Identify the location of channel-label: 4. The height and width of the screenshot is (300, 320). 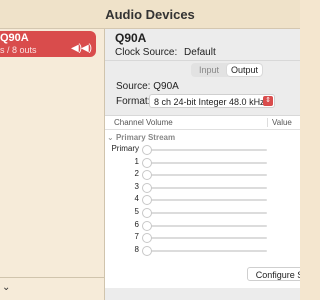
(136, 199).